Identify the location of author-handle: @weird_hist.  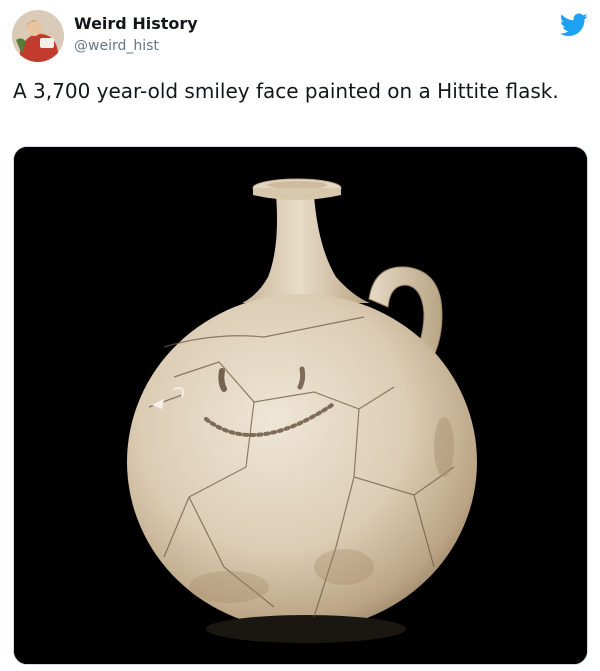
(116, 46).